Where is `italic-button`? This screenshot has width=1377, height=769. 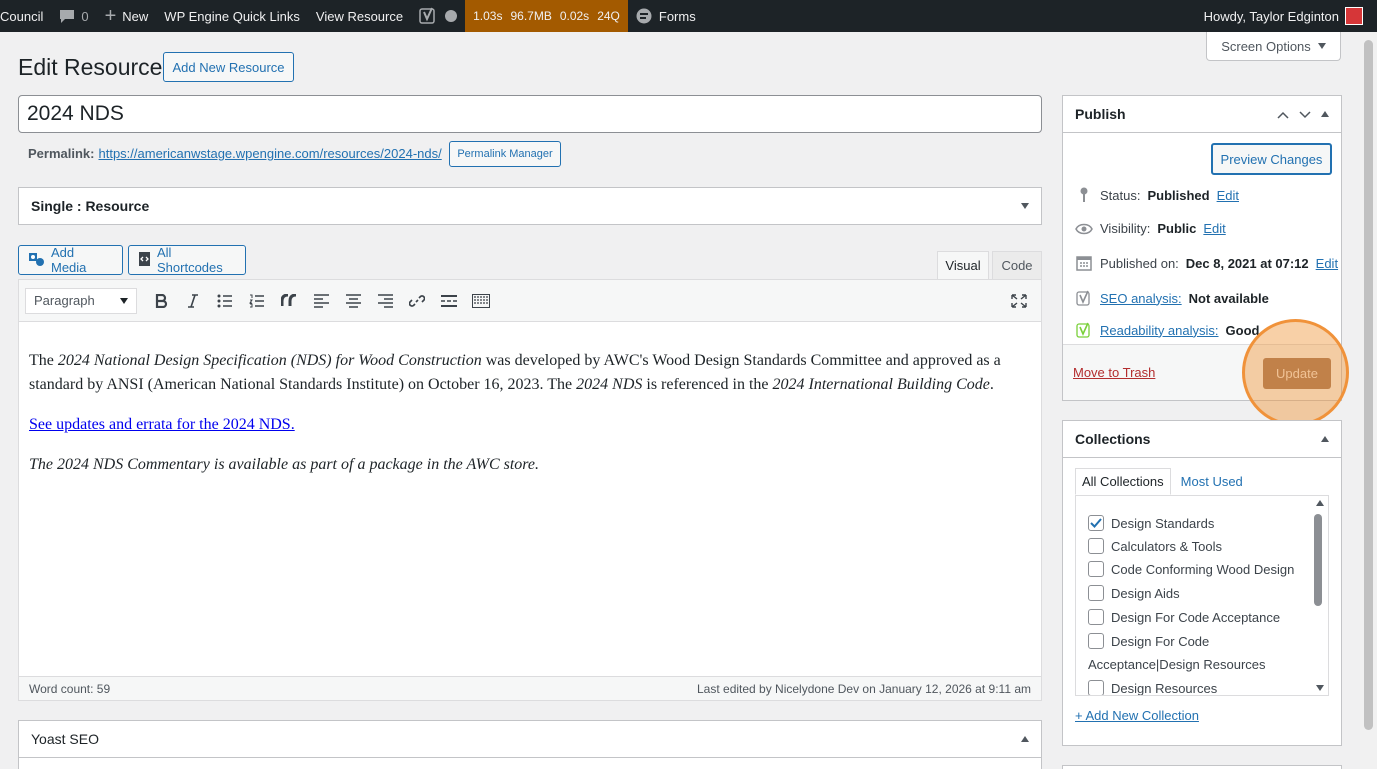
italic-button is located at coordinates (193, 301).